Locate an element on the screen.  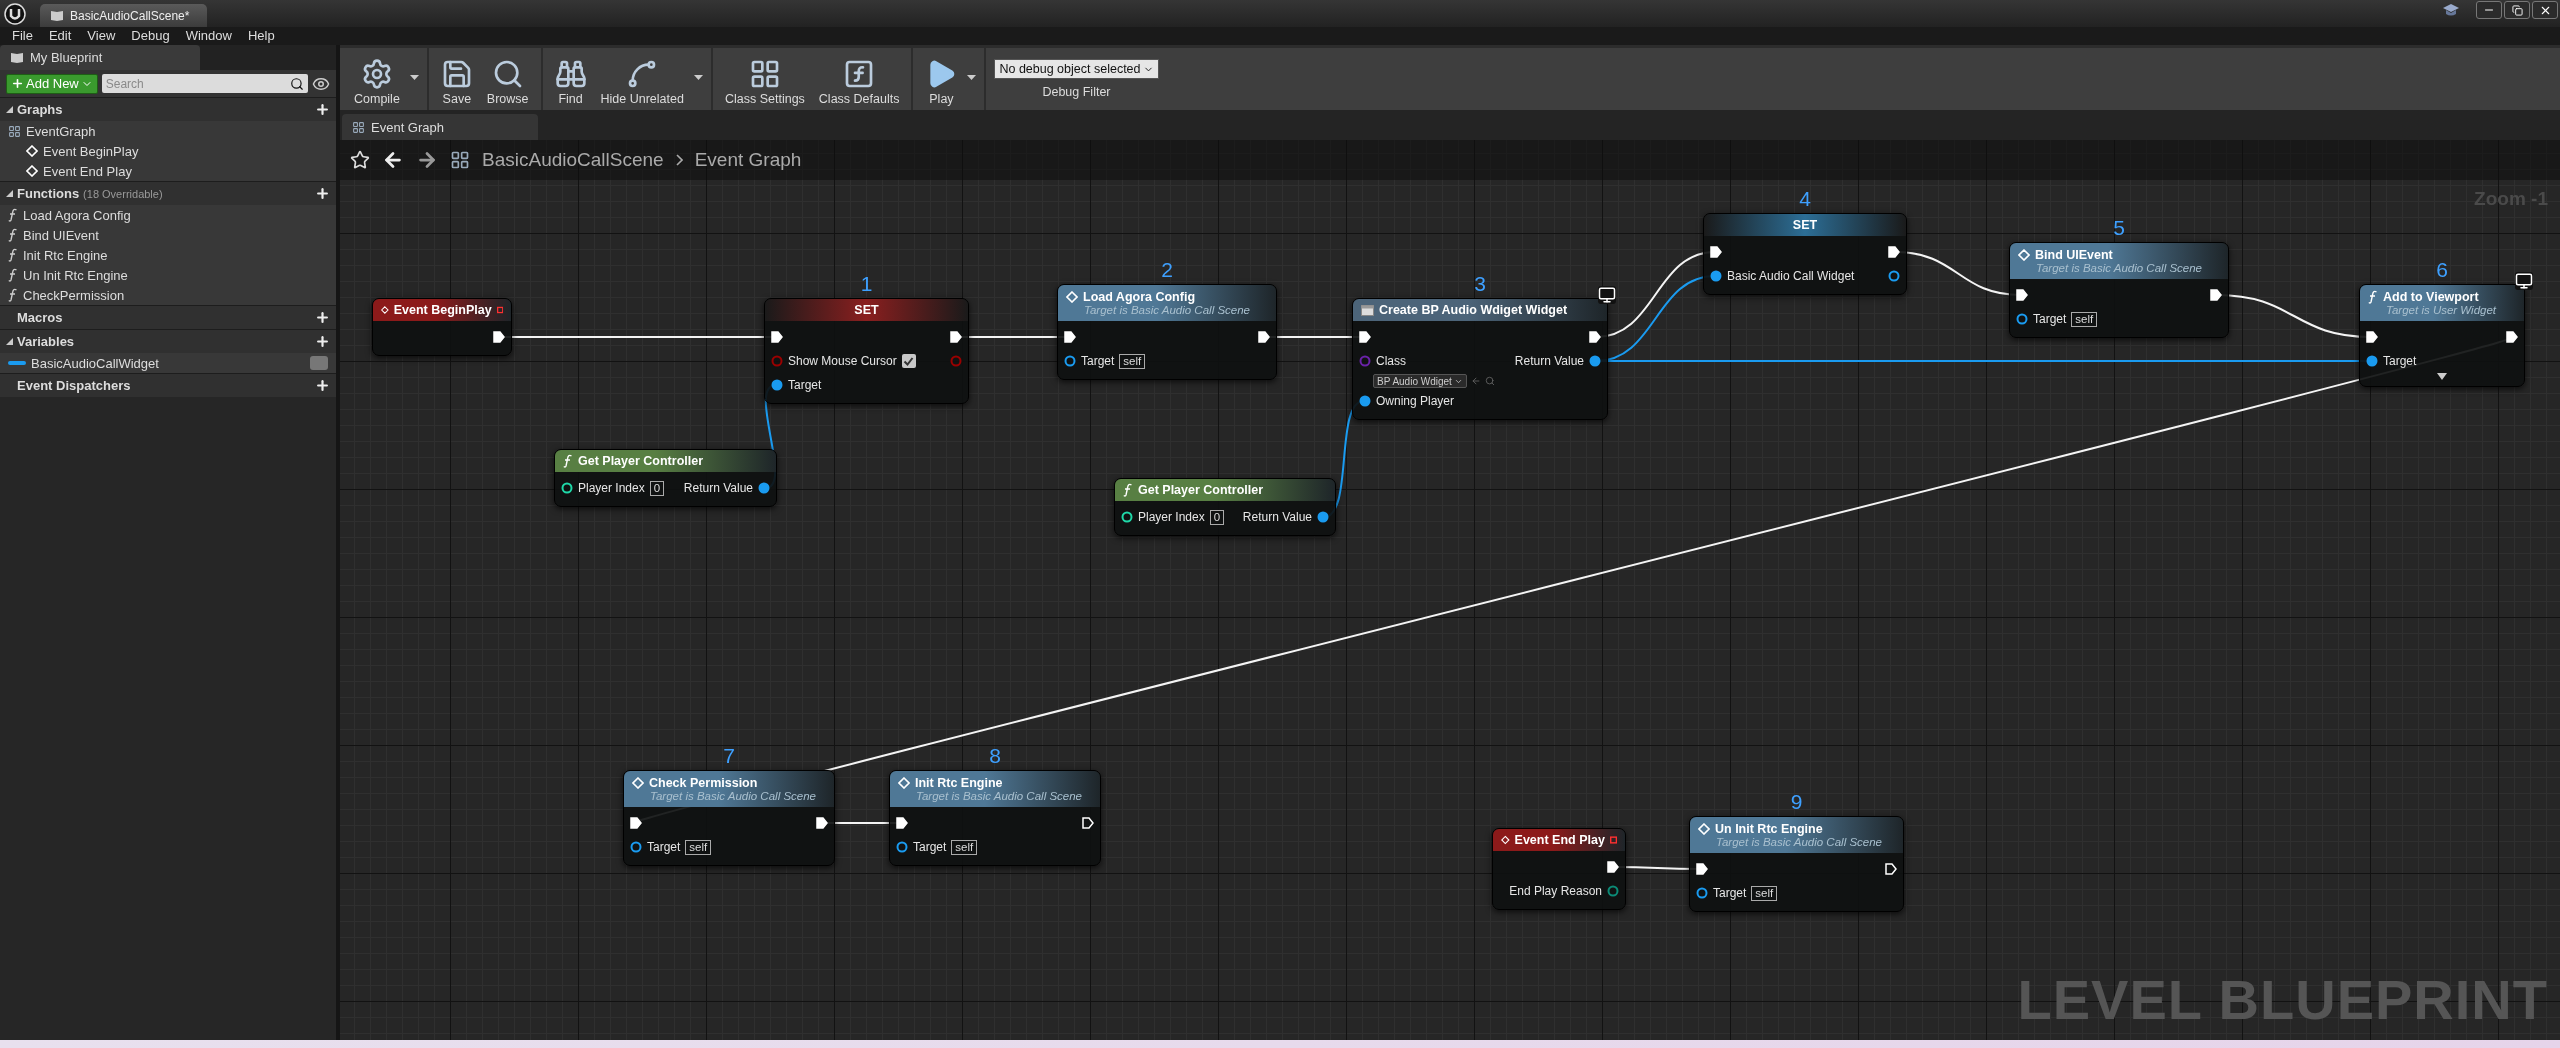
checkbox is located at coordinates (908, 361).